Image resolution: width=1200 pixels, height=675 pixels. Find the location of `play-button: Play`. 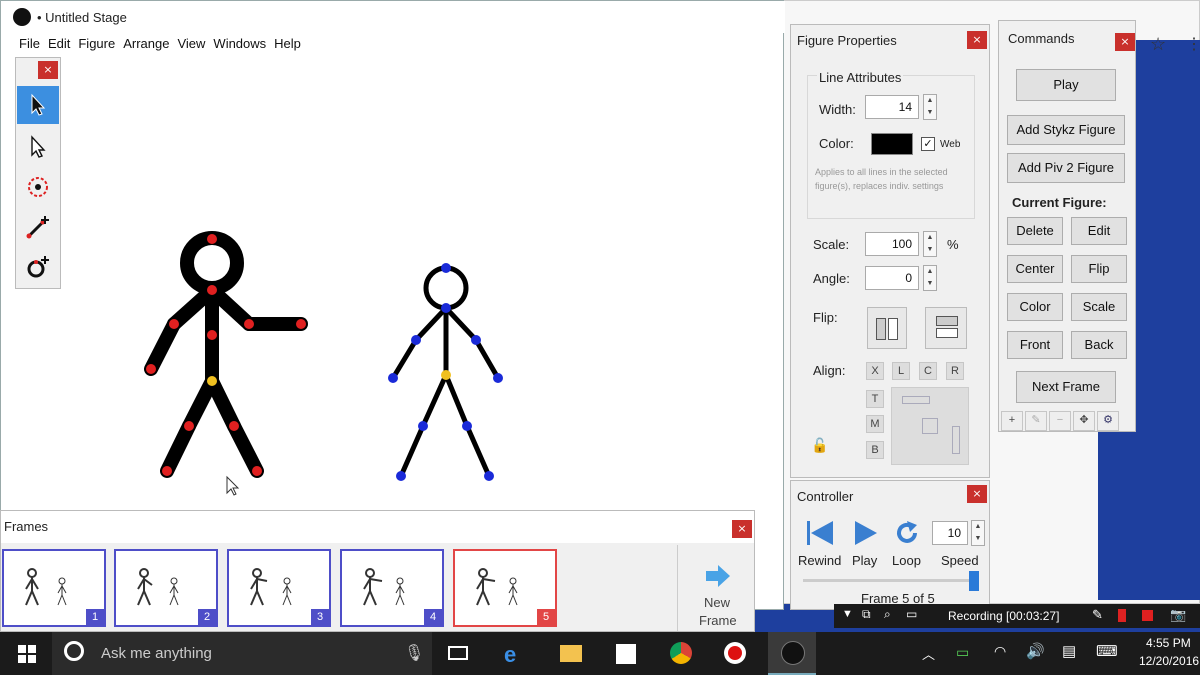

play-button: Play is located at coordinates (1066, 85).